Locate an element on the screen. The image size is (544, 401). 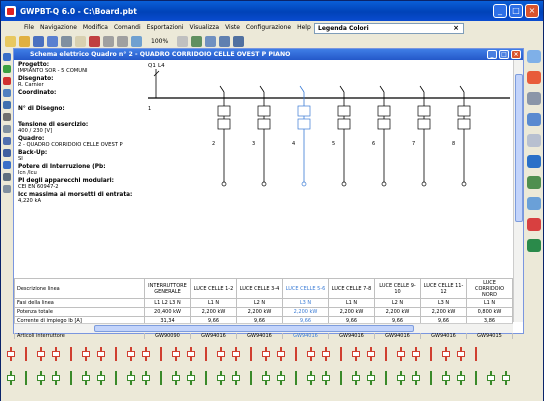
feeder-8: 8 is located at coordinates (461, 136).